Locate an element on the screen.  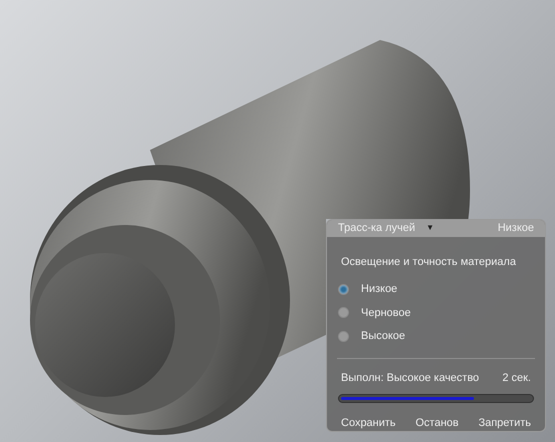
elapsed-time: 2 сек. is located at coordinates (516, 378).